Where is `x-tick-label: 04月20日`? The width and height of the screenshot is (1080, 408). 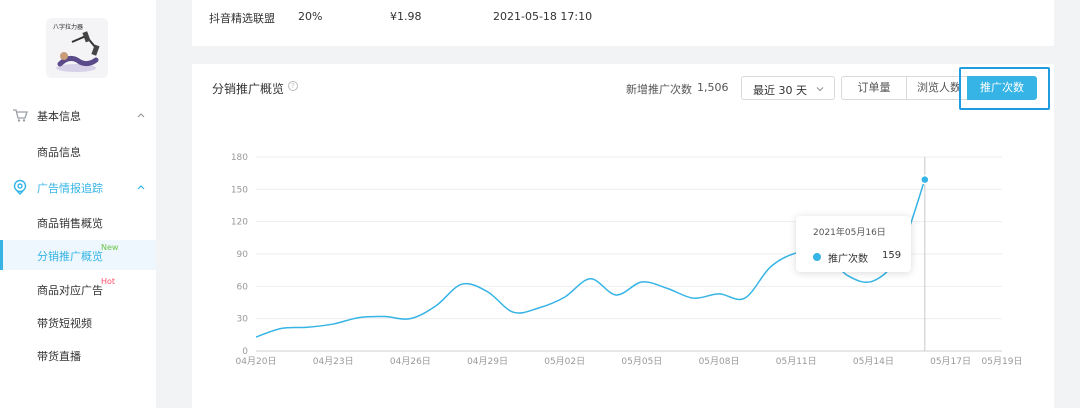
x-tick-label: 04月20日 is located at coordinates (256, 361).